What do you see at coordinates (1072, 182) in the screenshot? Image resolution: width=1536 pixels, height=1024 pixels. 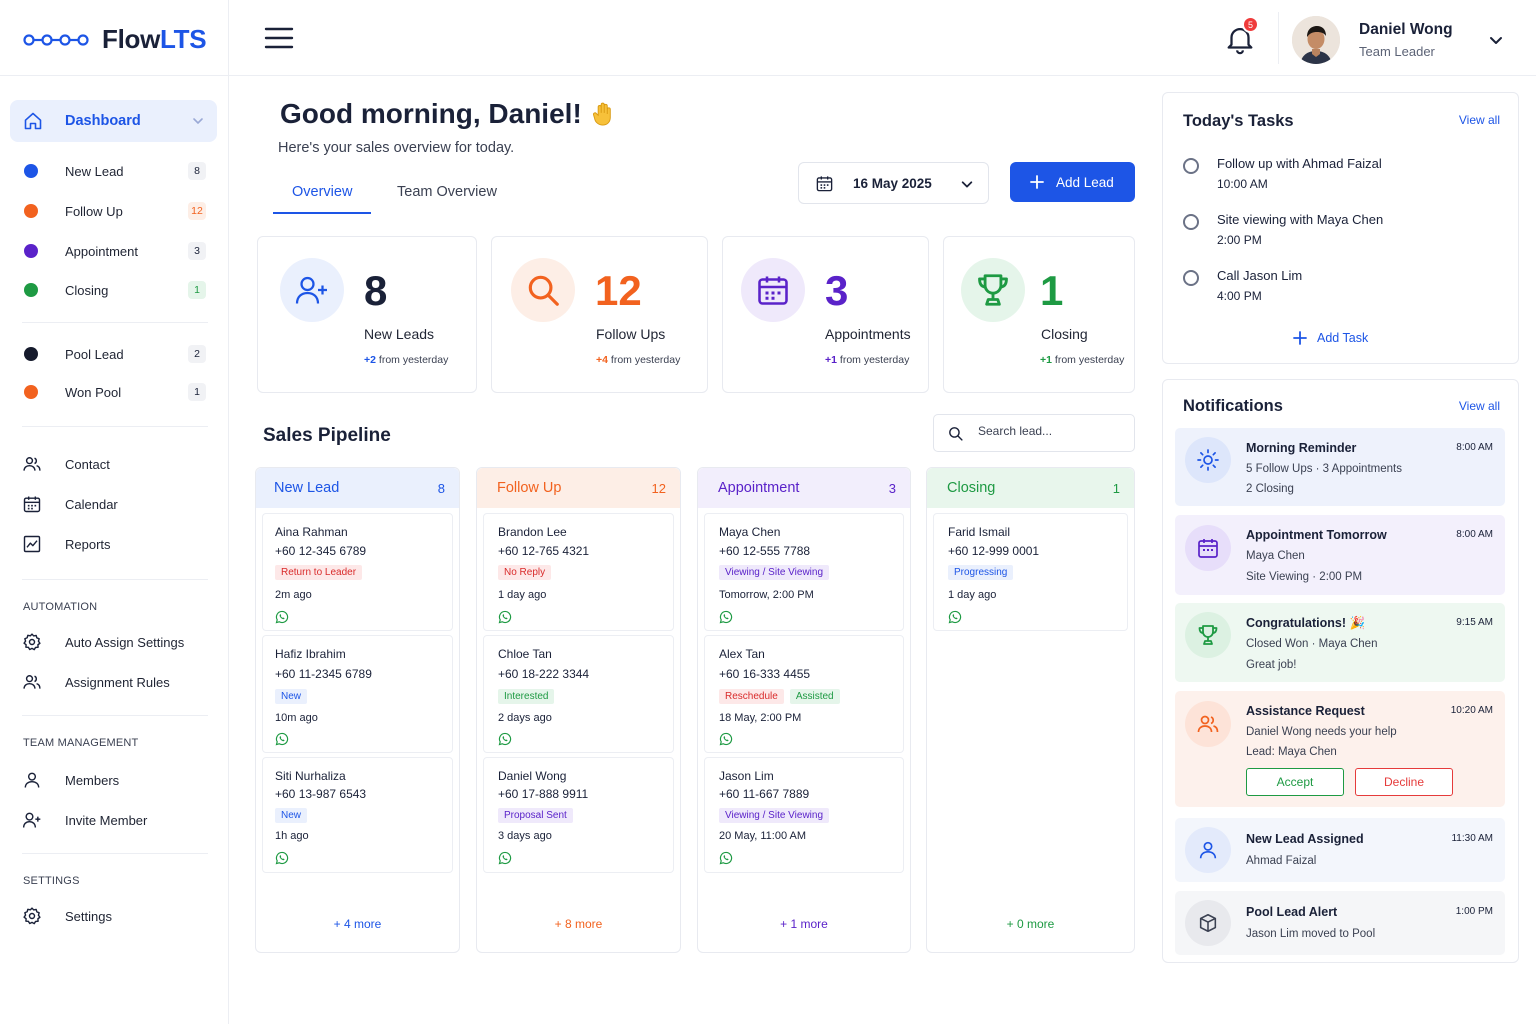 I see `add-lead-button: Add Lead` at bounding box center [1072, 182].